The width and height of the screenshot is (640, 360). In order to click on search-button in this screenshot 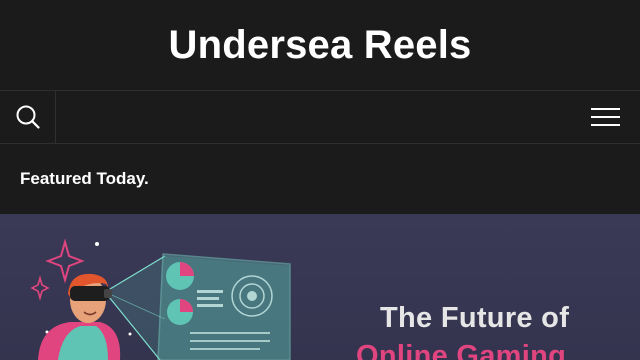, I will do `click(28, 117)`.